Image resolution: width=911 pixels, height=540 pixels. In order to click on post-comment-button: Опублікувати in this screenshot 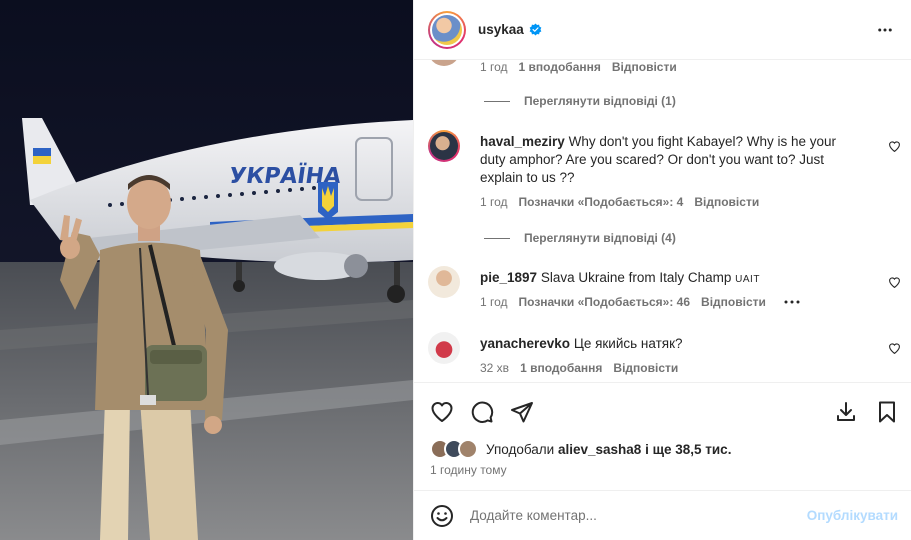, I will do `click(852, 515)`.